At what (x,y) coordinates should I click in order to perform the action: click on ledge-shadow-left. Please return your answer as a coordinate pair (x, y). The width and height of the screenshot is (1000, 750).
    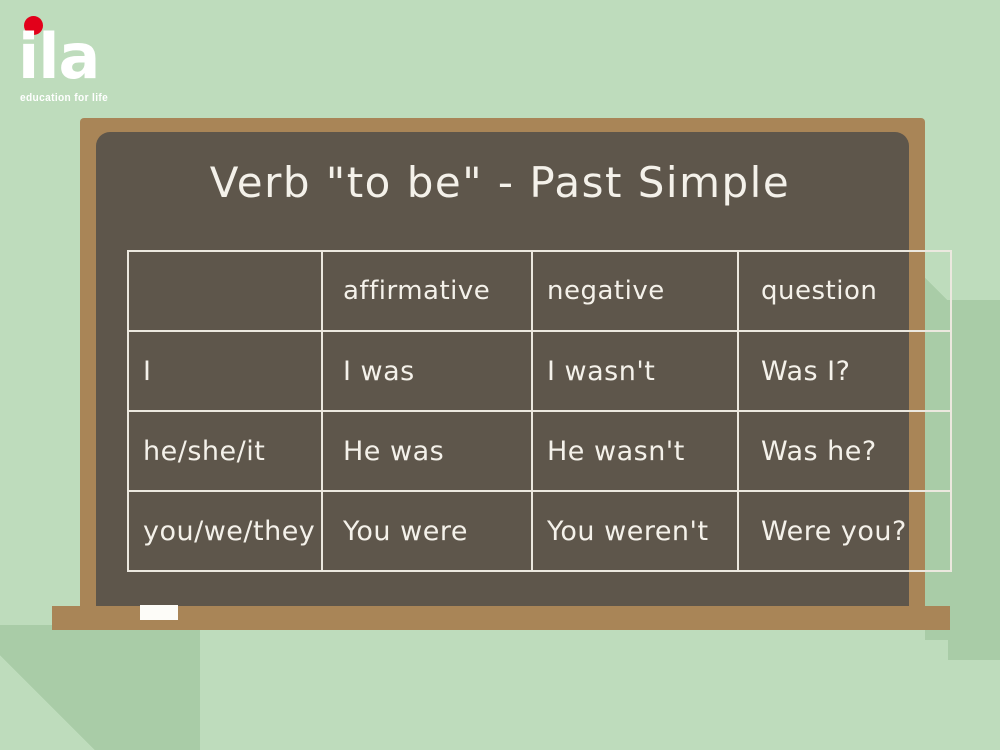
    Looking at the image, I should click on (100, 687).